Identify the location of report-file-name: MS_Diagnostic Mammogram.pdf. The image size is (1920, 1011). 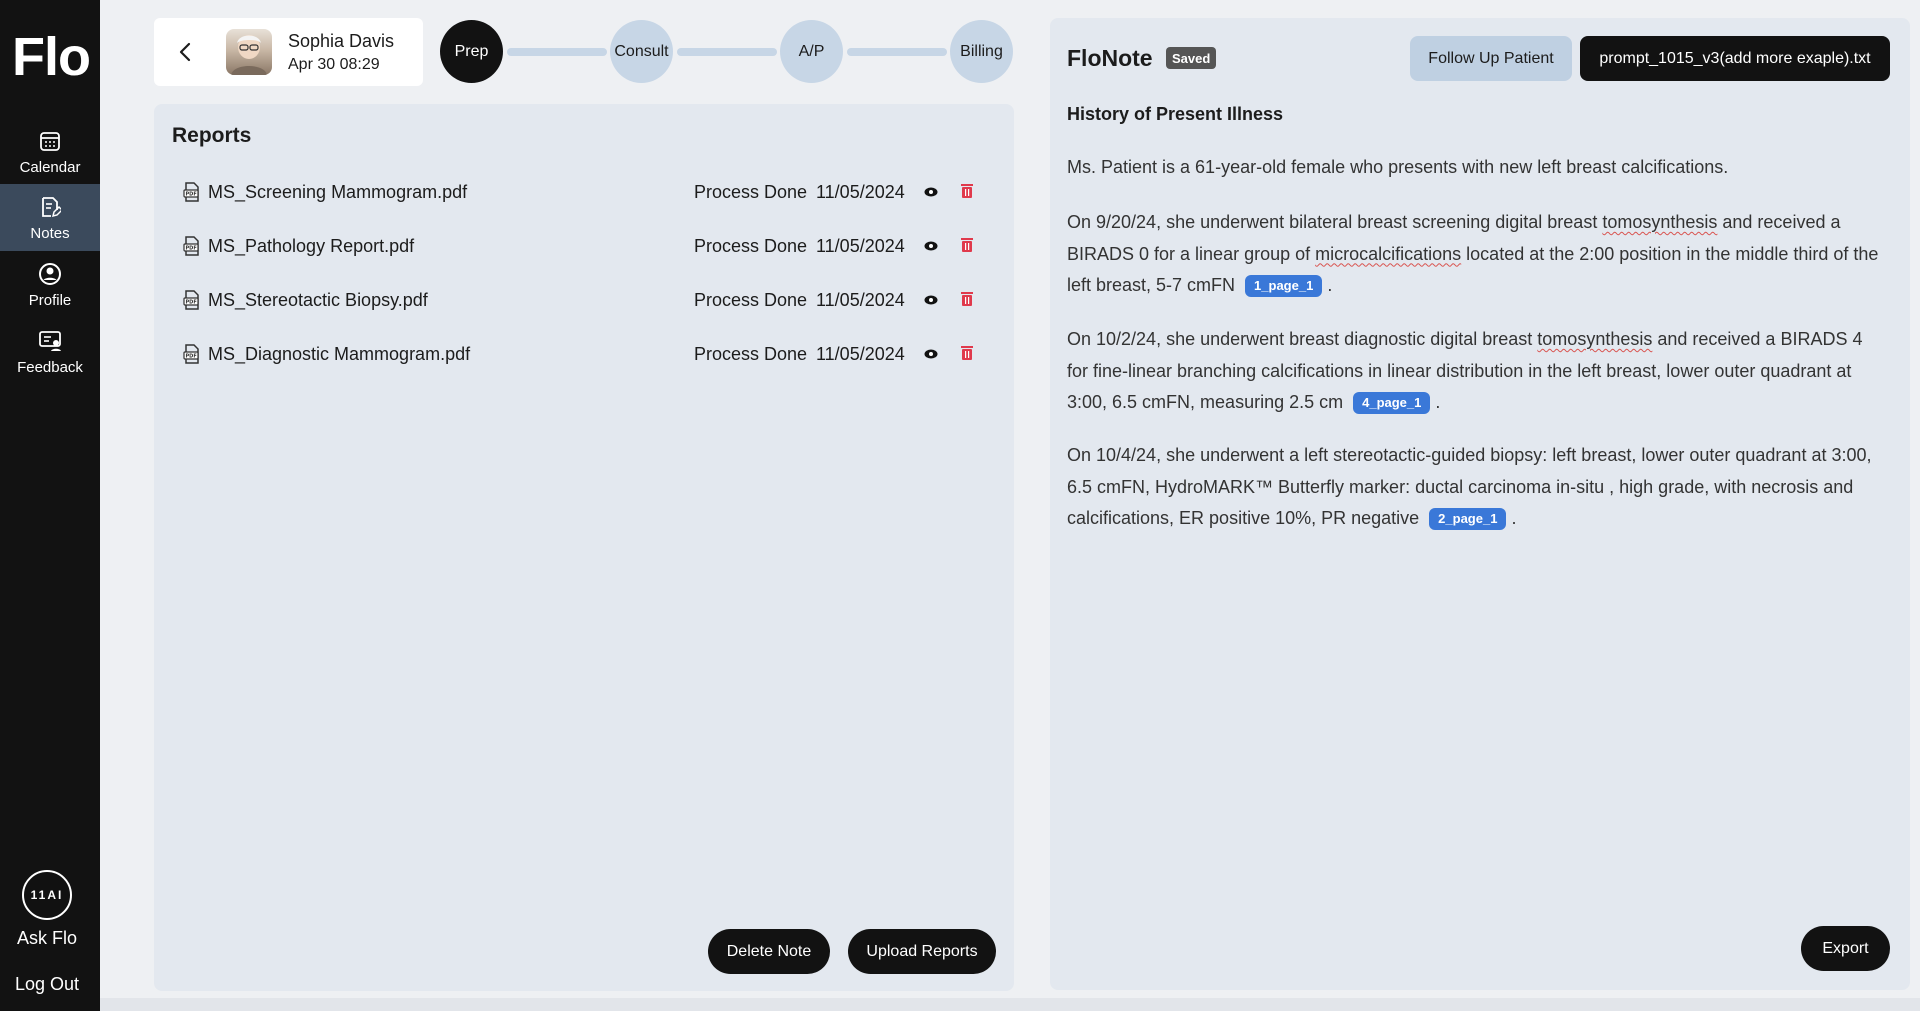
(339, 354).